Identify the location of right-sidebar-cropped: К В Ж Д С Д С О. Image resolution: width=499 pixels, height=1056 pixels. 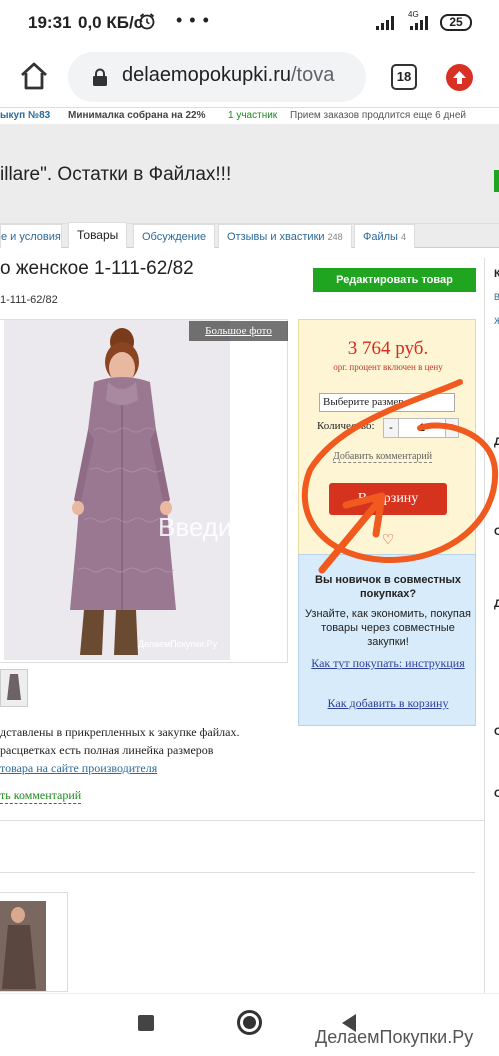
(491, 625).